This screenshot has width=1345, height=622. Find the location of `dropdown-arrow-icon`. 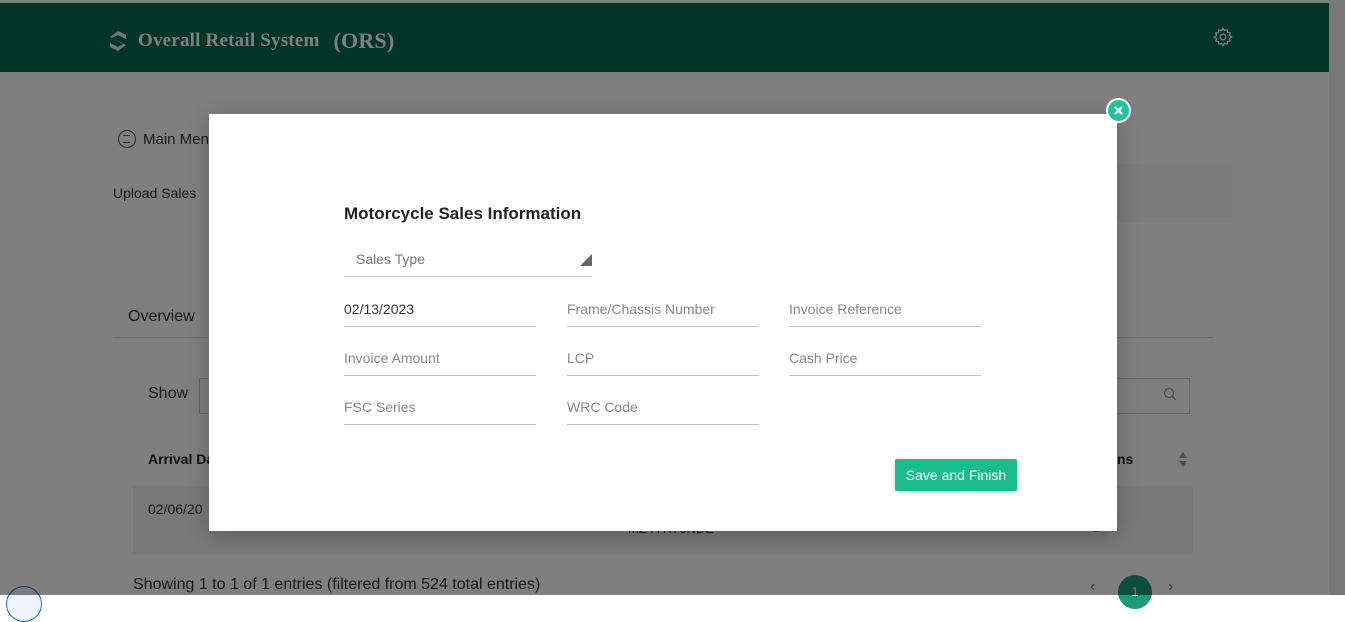

dropdown-arrow-icon is located at coordinates (586, 260).